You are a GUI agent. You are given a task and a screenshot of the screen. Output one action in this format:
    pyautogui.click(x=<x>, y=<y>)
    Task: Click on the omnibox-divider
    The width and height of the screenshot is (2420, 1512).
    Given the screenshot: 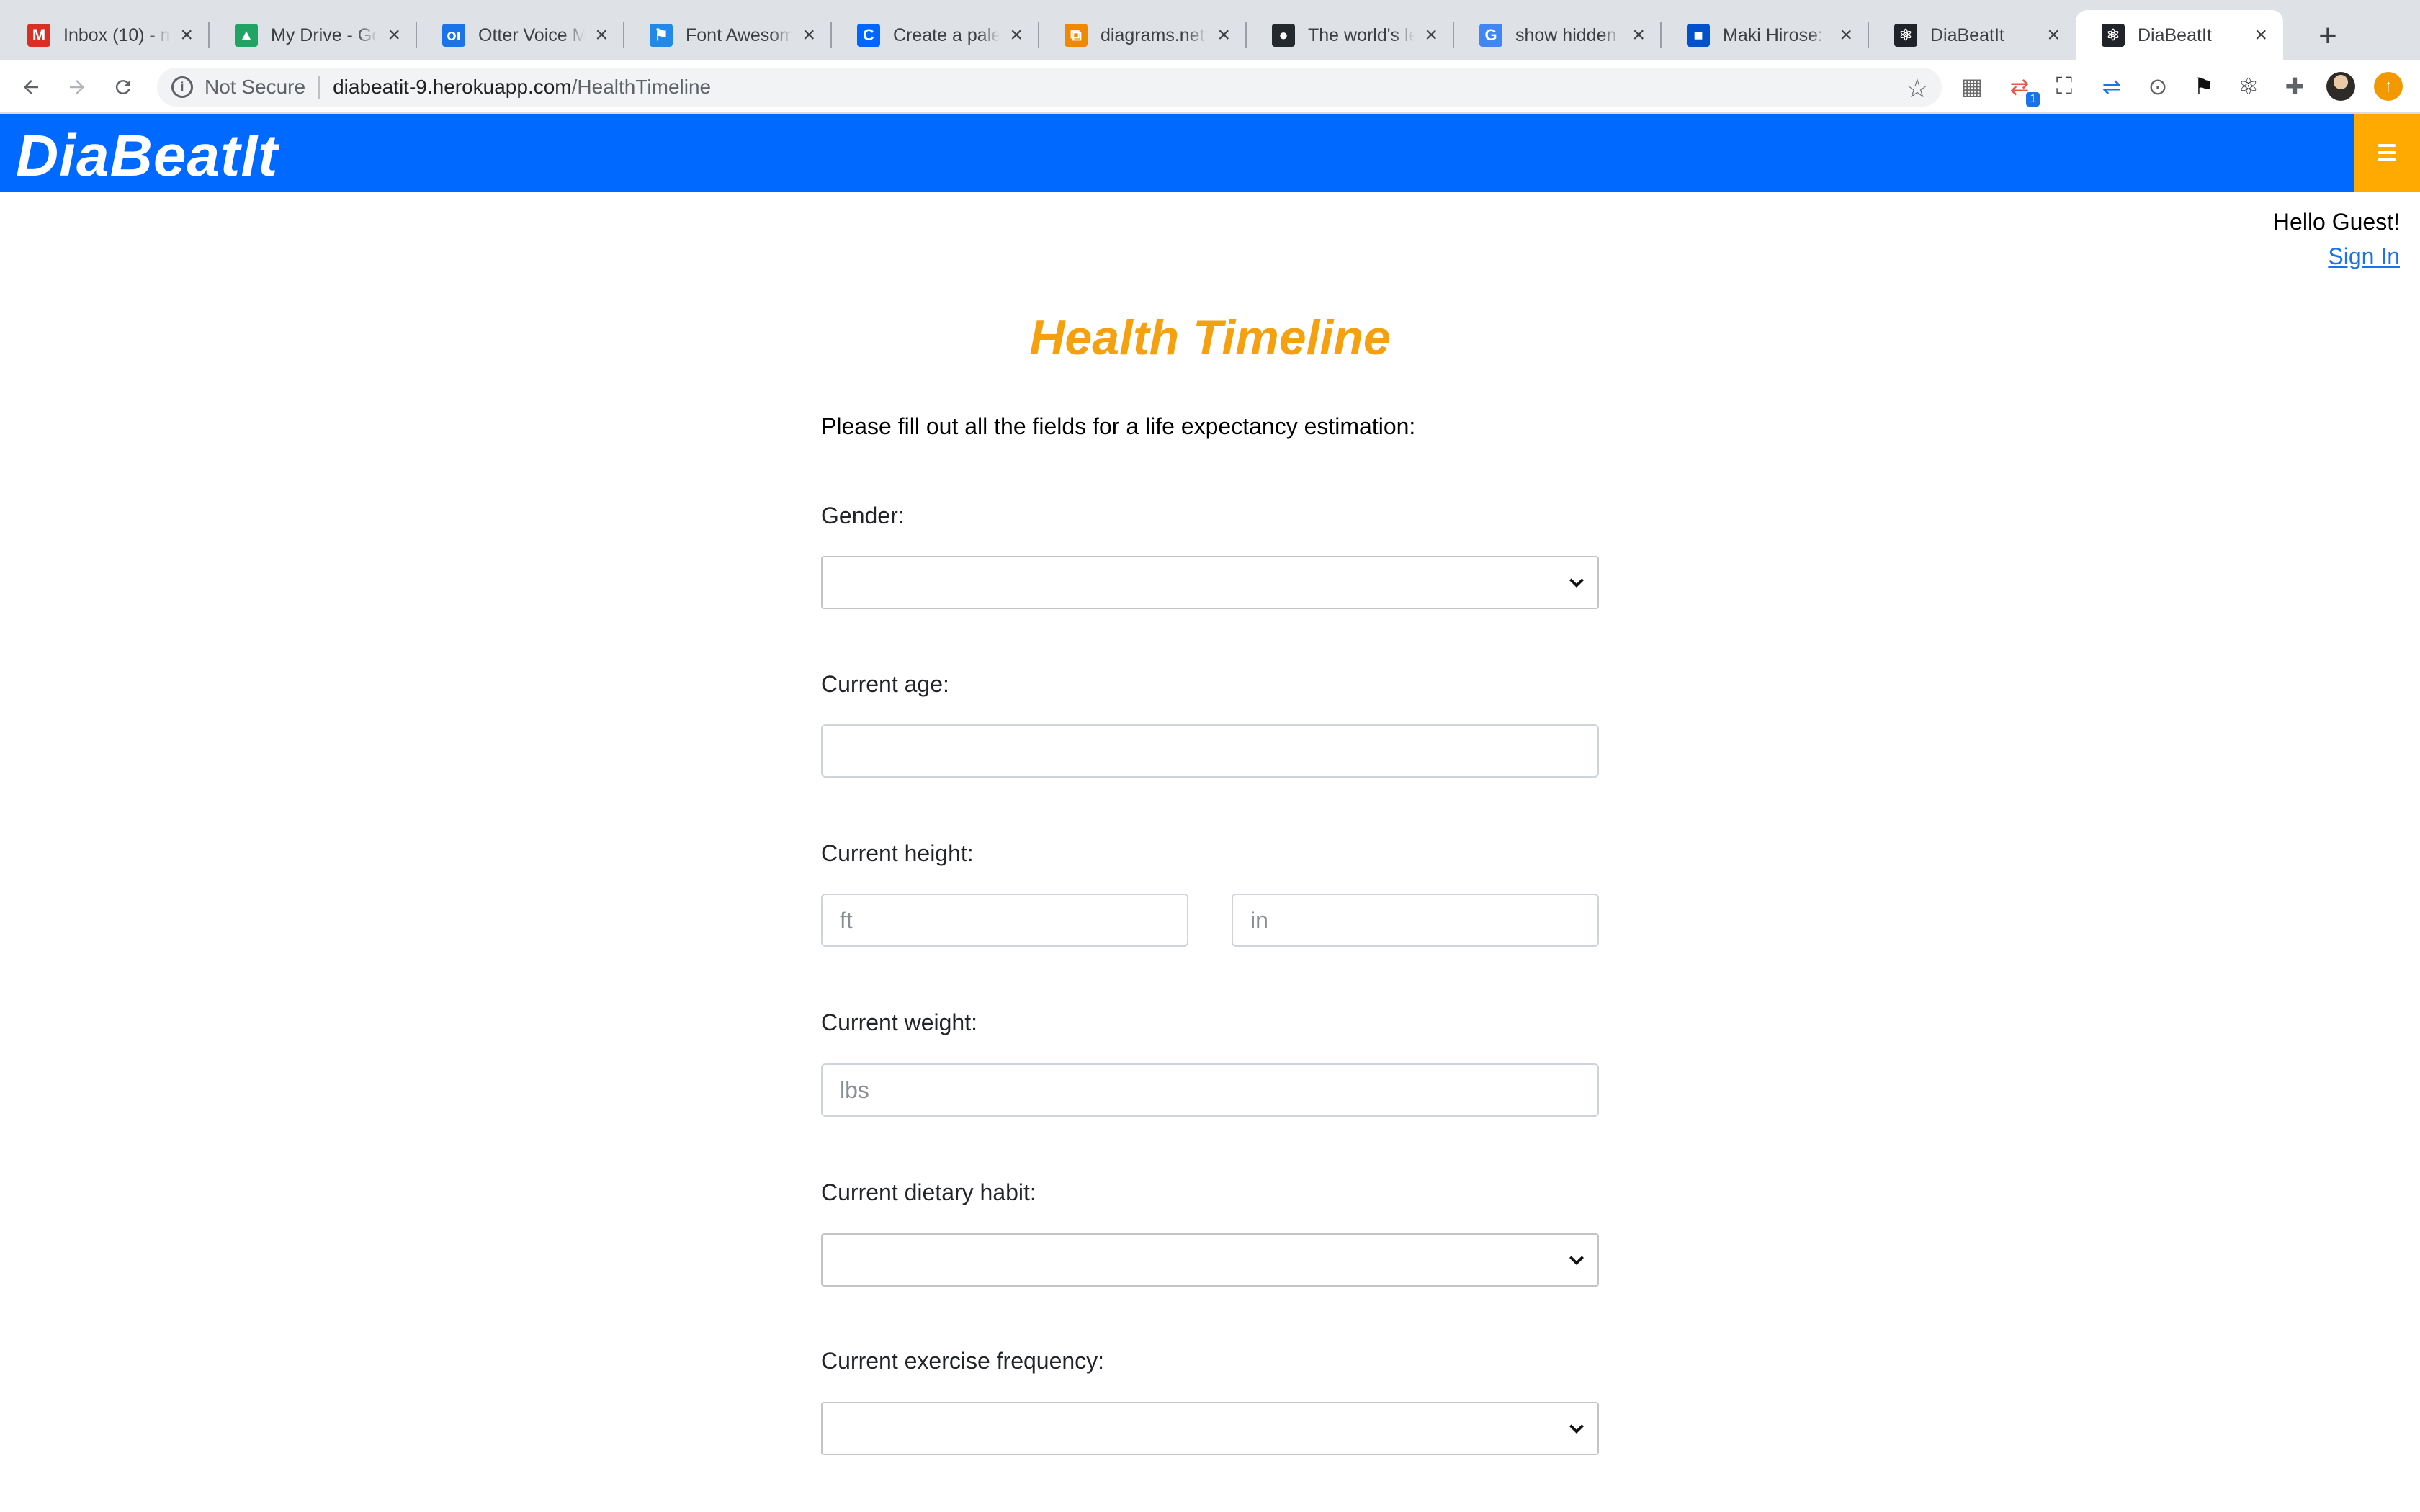 What is the action you would take?
    pyautogui.click(x=319, y=87)
    